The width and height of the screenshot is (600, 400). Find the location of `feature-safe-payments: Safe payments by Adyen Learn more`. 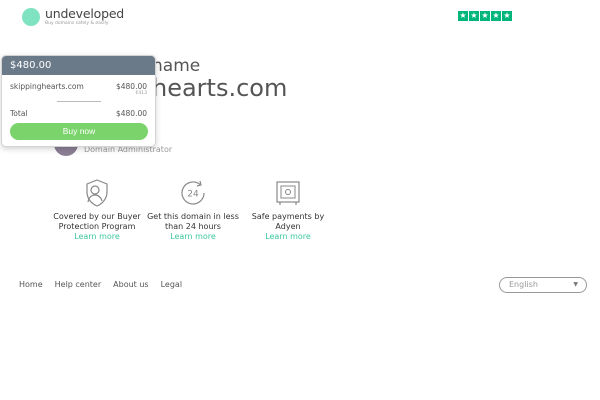

feature-safe-payments: Safe payments by Adyen Learn more is located at coordinates (288, 210).